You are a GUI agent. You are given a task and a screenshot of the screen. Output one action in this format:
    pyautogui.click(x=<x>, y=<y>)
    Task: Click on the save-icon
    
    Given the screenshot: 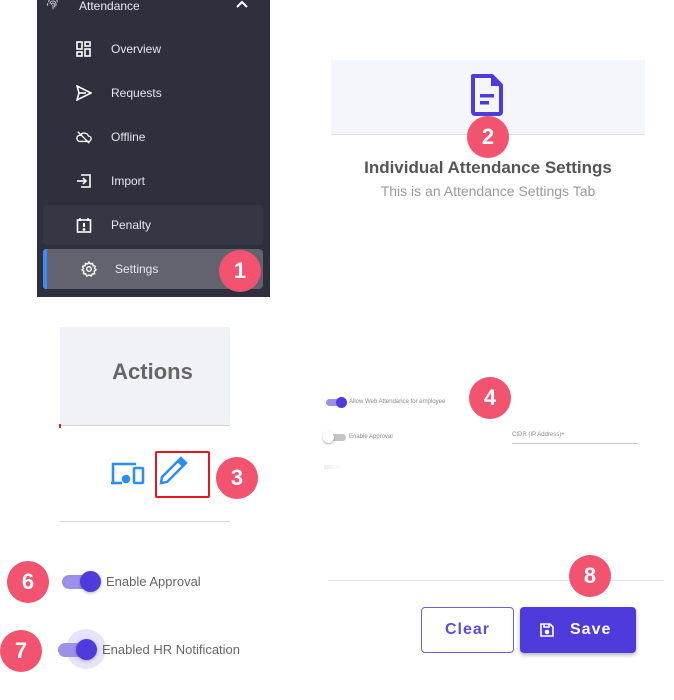 What is the action you would take?
    pyautogui.click(x=547, y=630)
    